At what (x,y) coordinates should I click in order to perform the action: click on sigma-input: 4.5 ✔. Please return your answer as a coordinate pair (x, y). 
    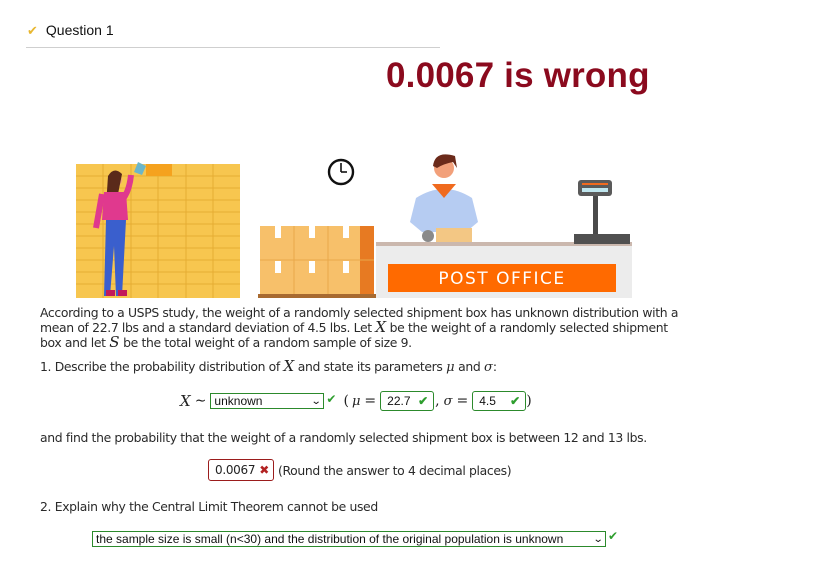
    Looking at the image, I should click on (499, 401).